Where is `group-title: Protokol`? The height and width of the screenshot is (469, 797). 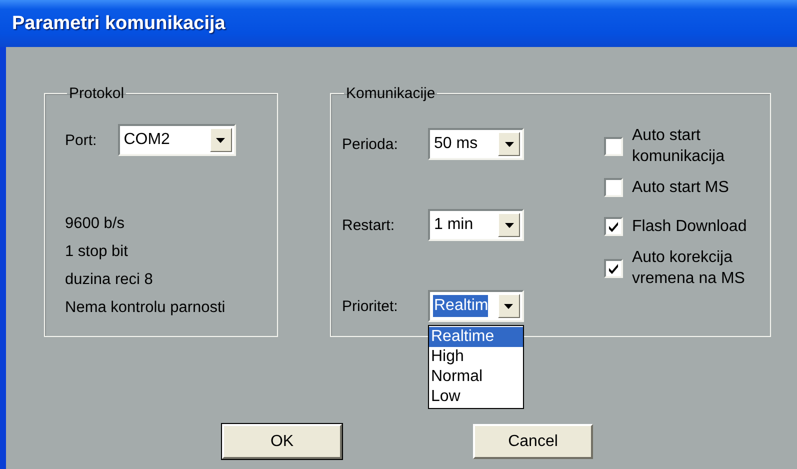 group-title: Protokol is located at coordinates (97, 93).